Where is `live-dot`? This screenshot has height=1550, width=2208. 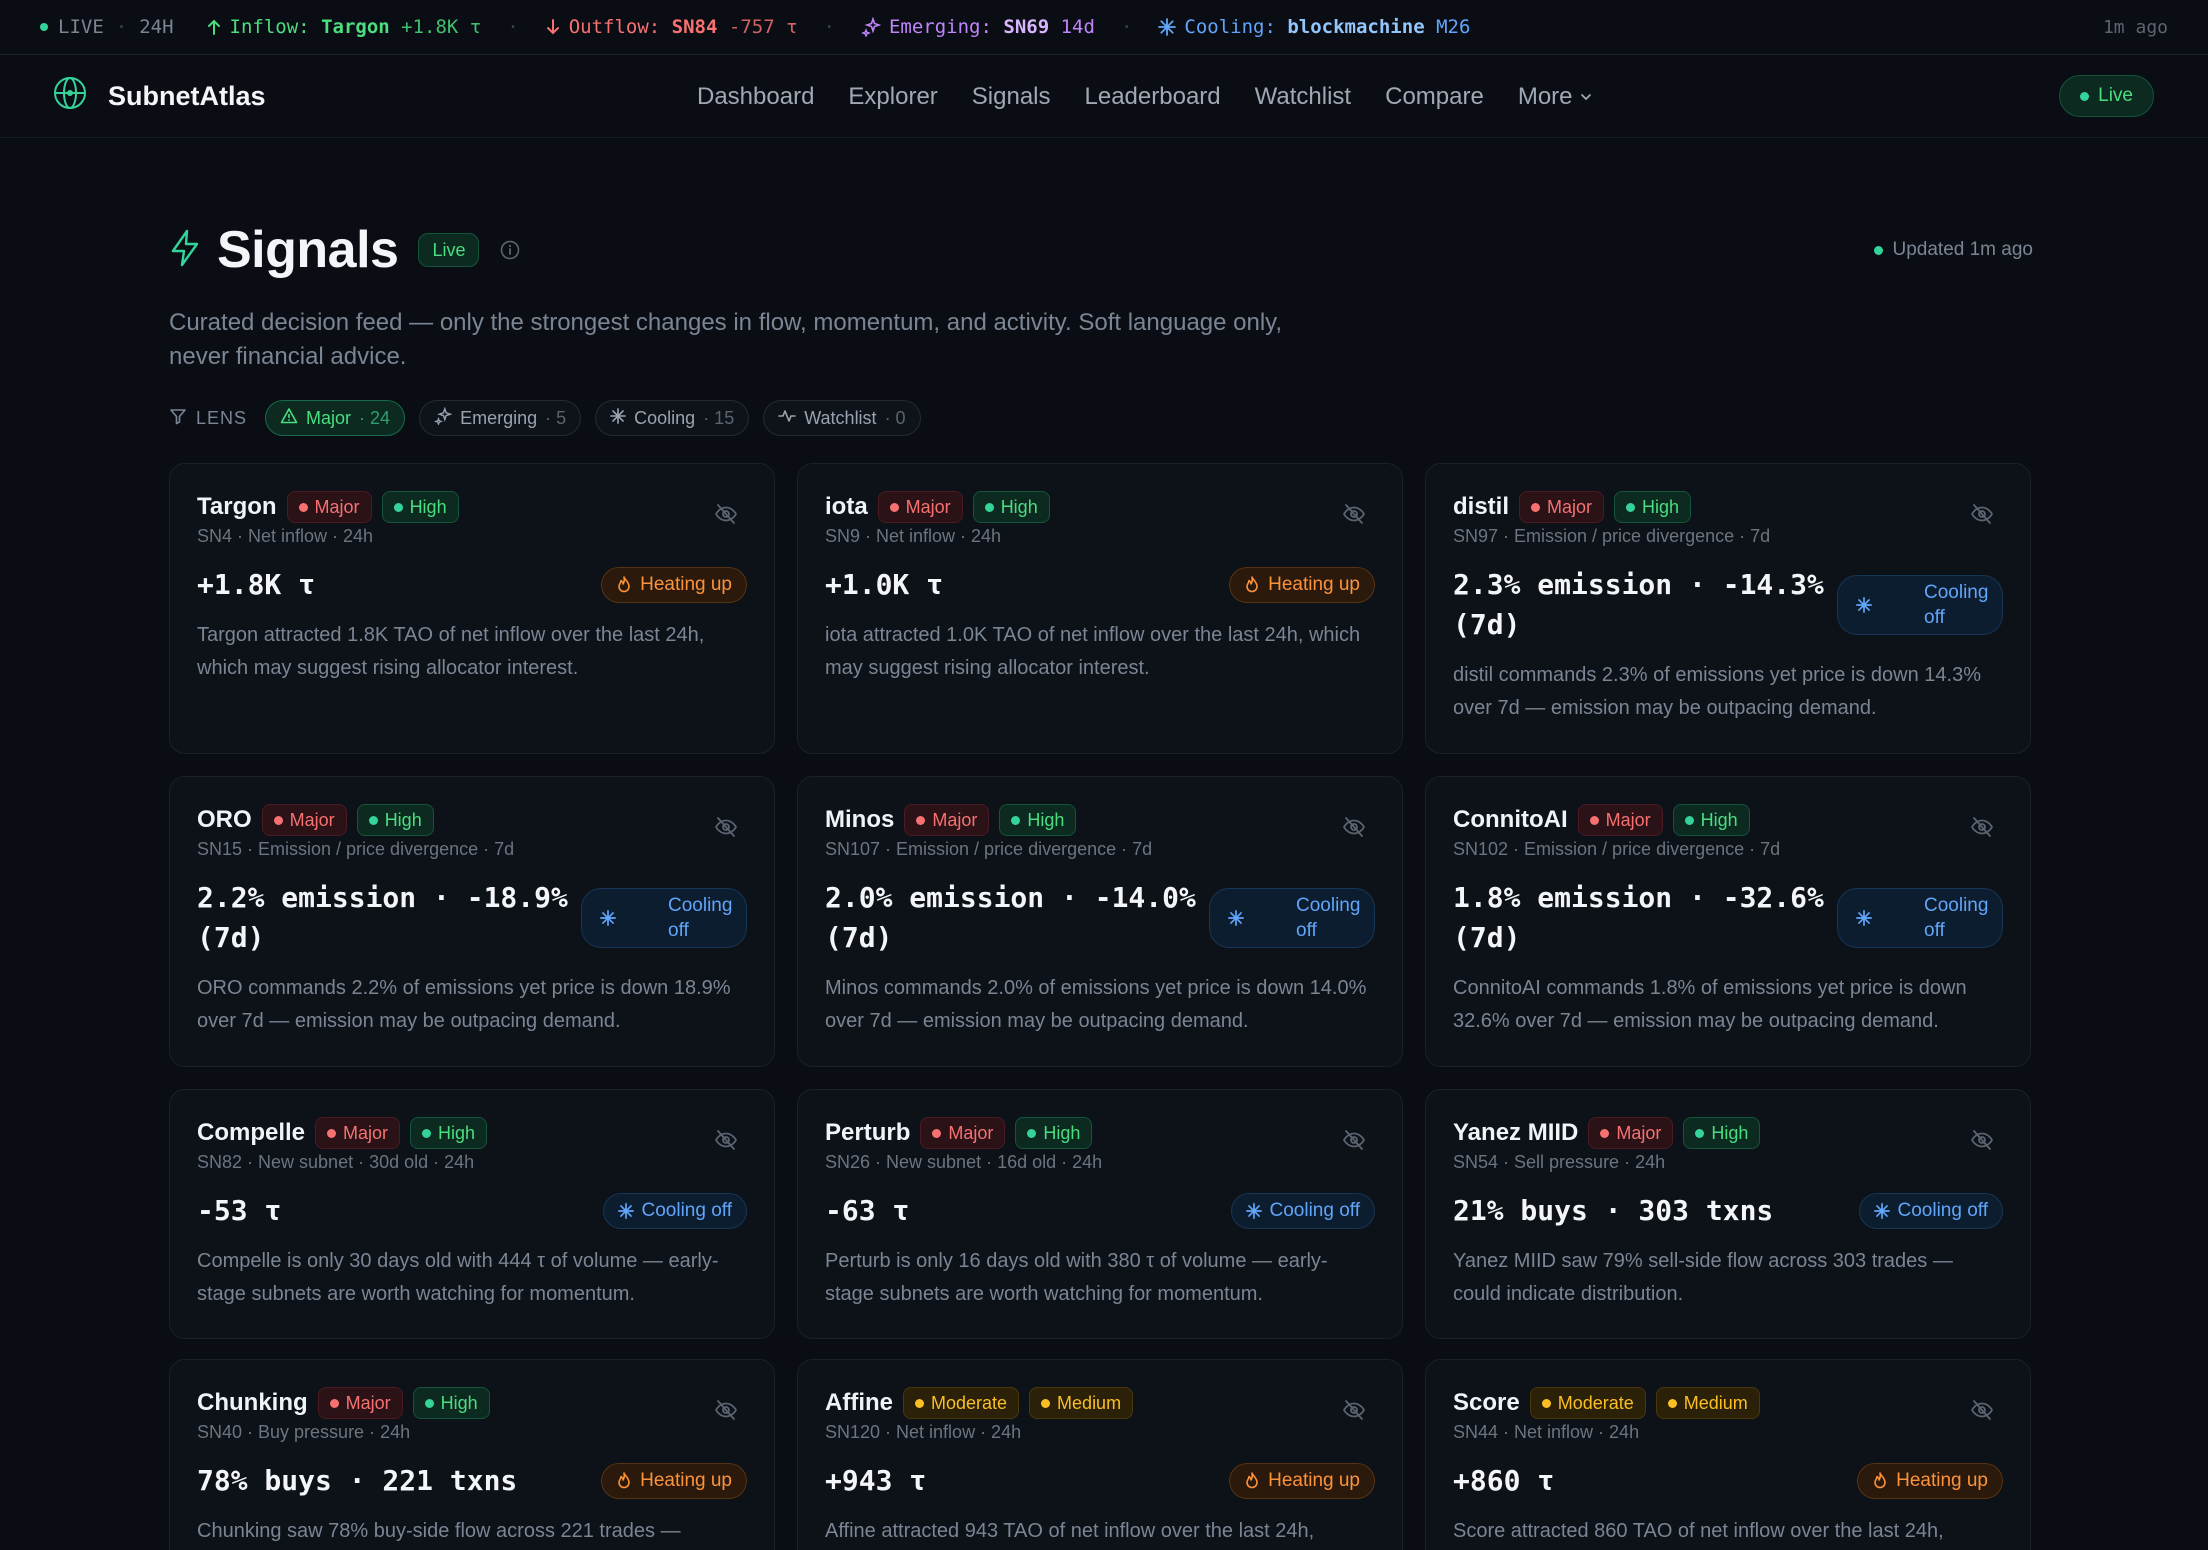 live-dot is located at coordinates (1878, 250).